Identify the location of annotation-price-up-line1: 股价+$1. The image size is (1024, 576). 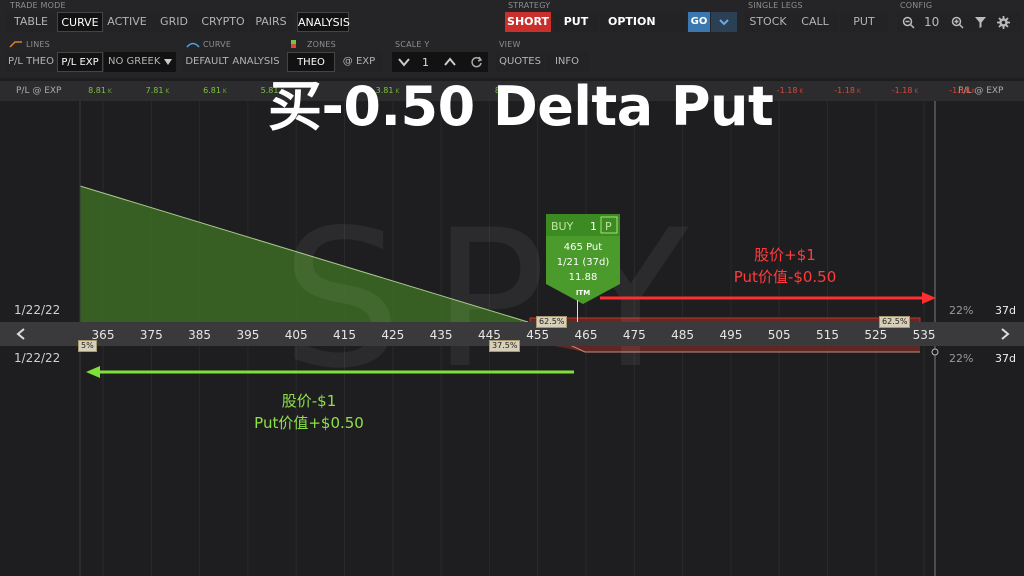
(785, 255).